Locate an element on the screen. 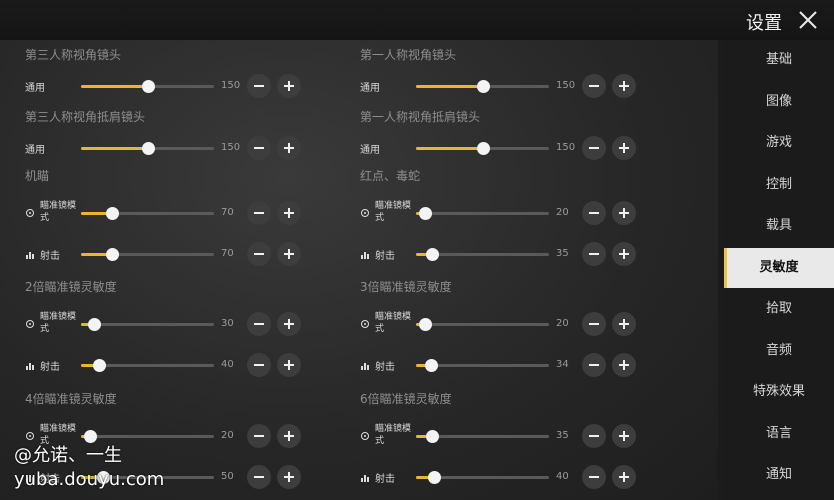  sidebar-item-8: 特殊效果 is located at coordinates (779, 392).